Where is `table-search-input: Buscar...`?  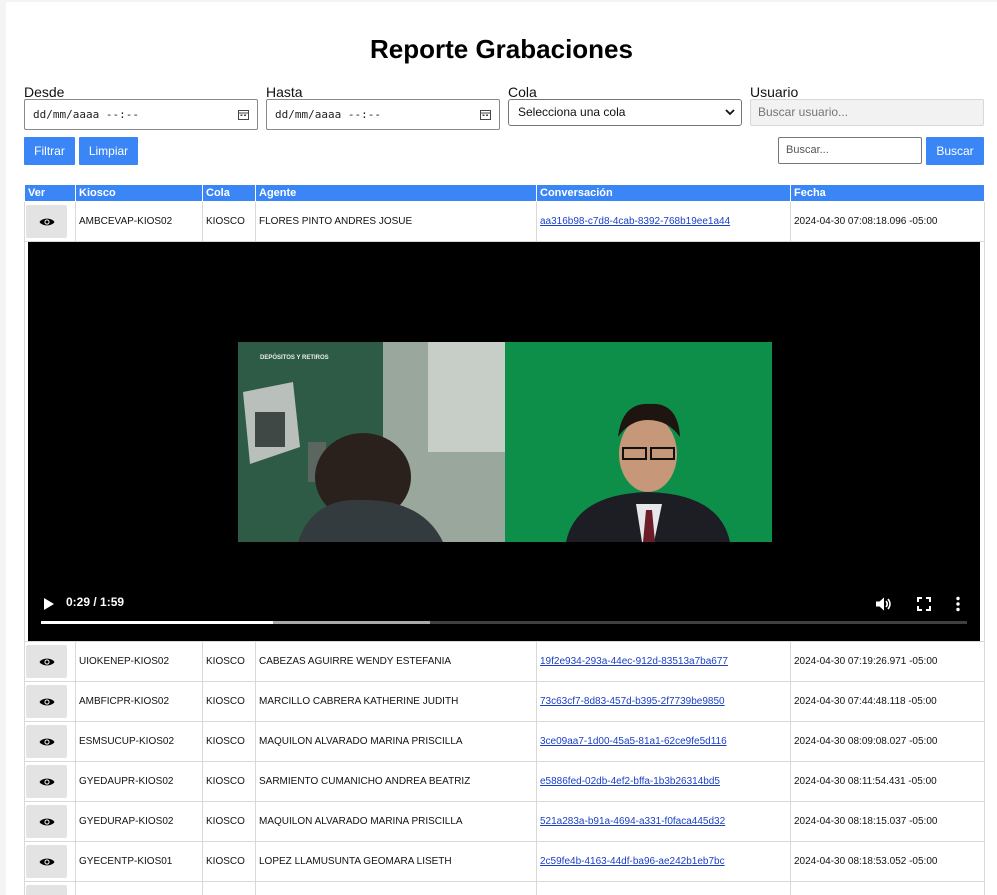
table-search-input: Buscar... is located at coordinates (850, 150).